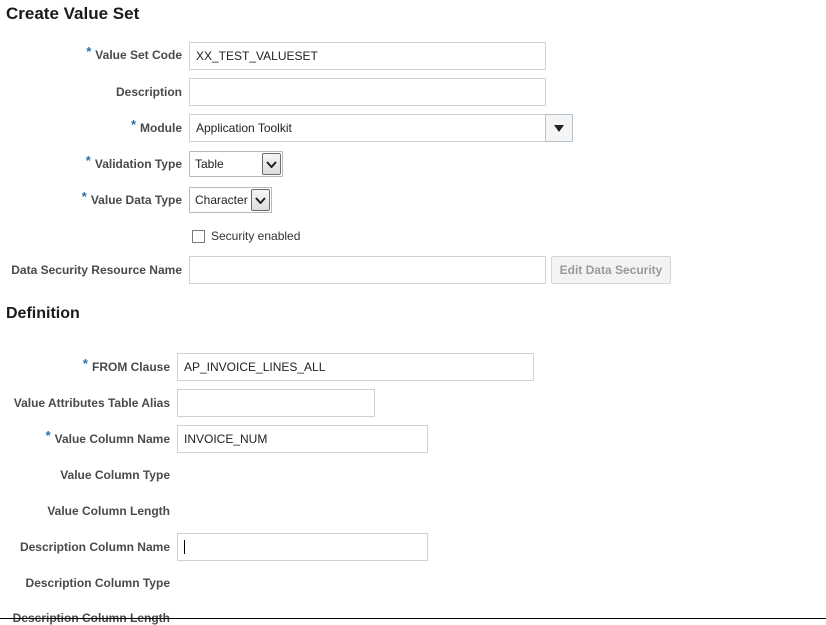 This screenshot has width=826, height=625. I want to click on from-clause-input: AP_INVOICE_LINES_ALL, so click(355, 367).